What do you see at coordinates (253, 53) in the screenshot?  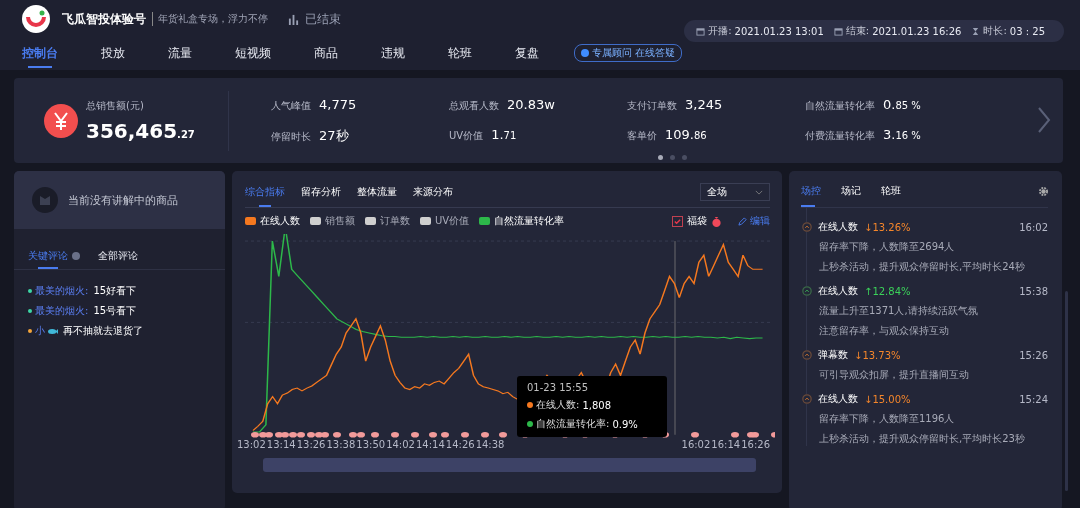 I see `nav-tab: 短视频` at bounding box center [253, 53].